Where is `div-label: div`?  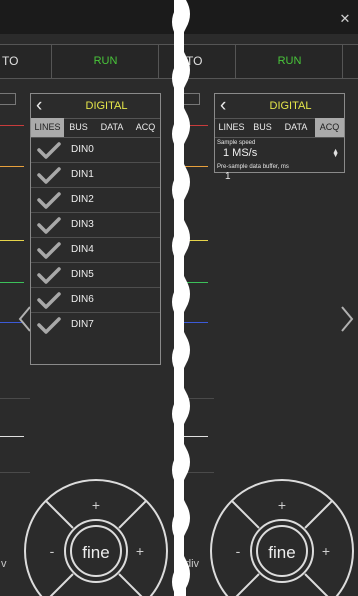
div-label: div is located at coordinates (192, 564).